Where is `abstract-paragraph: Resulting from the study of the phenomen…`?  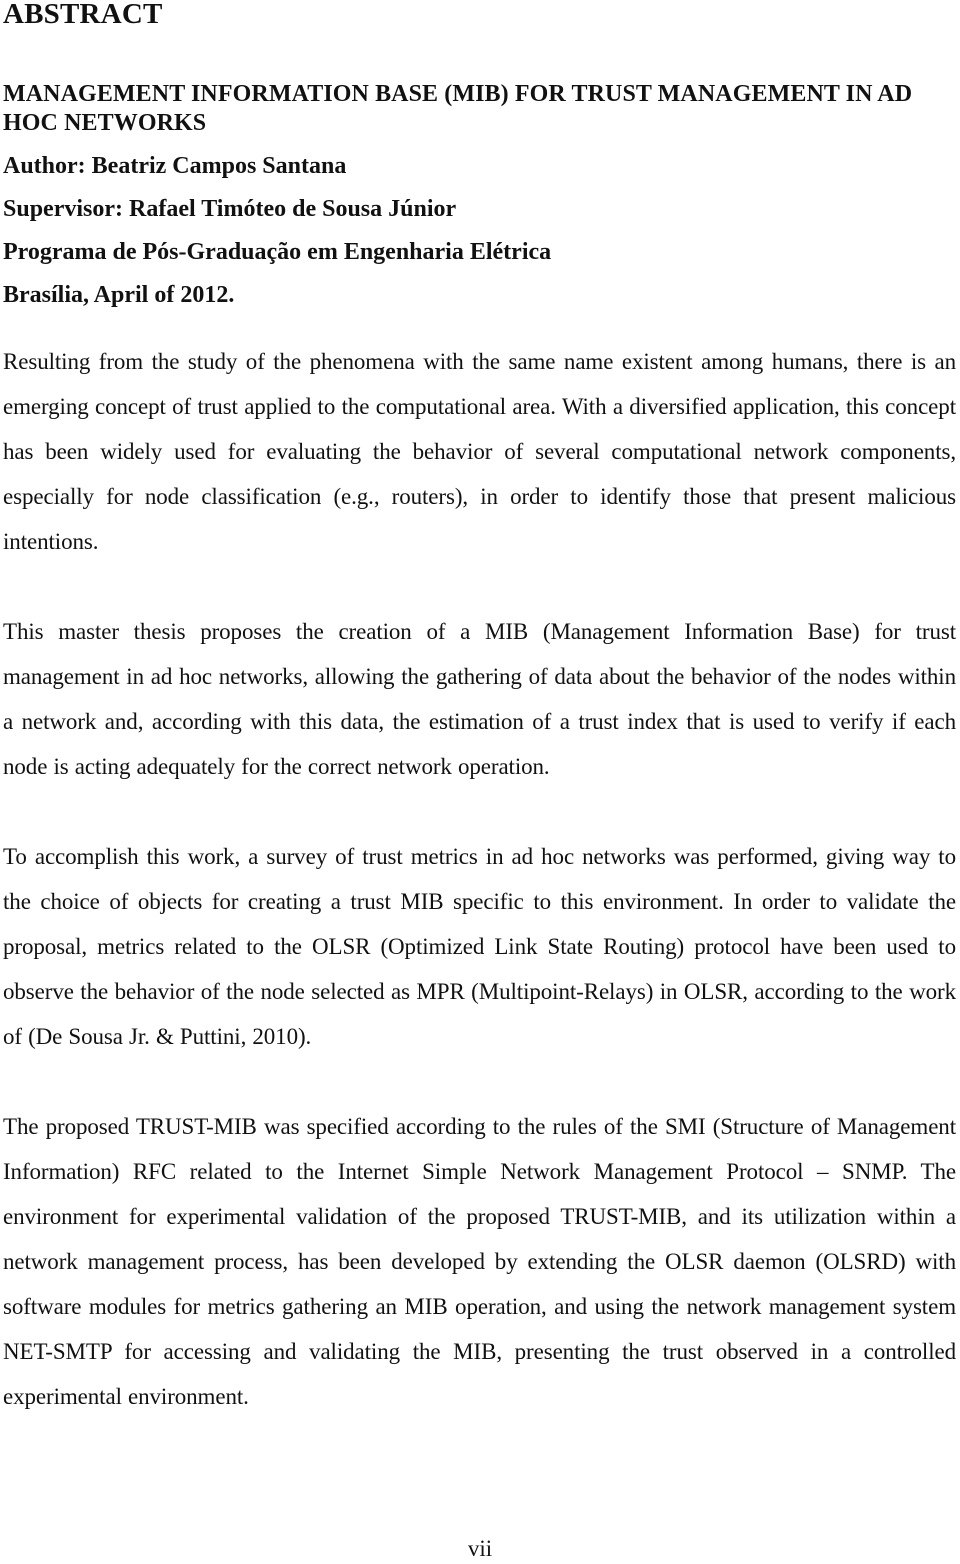 abstract-paragraph: Resulting from the study of the phenomen… is located at coordinates (479, 451).